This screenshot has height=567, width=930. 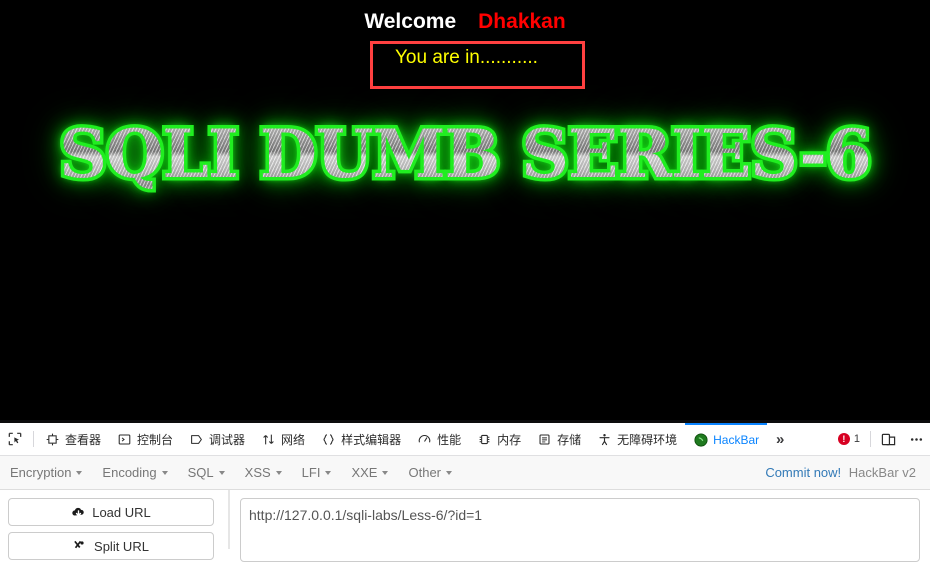 I want to click on storage-icon, so click(x=544, y=439).